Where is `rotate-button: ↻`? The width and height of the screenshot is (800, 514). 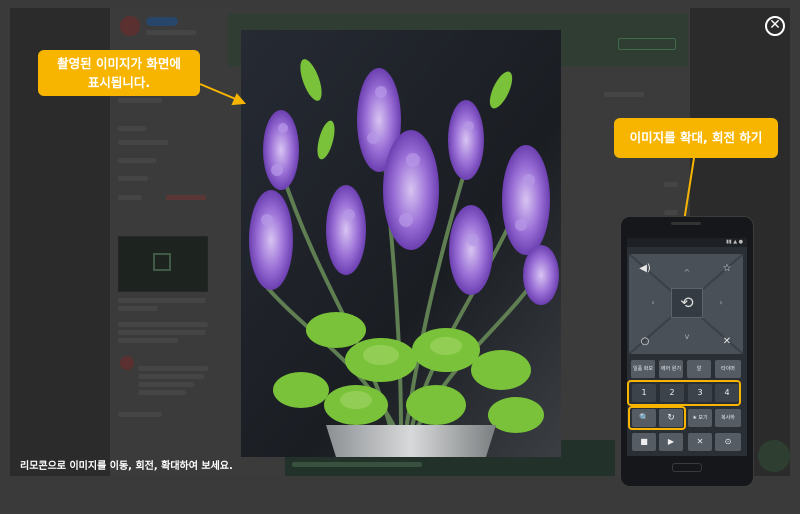 rotate-button: ↻ is located at coordinates (671, 418).